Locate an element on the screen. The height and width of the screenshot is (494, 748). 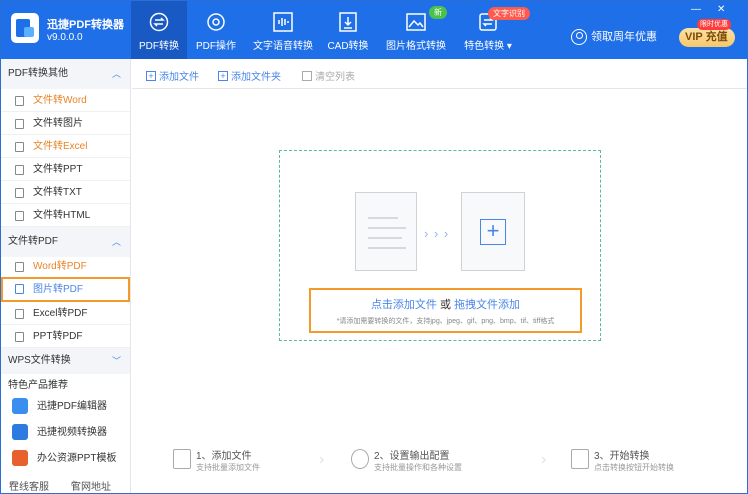
step-title: 2、设置输出配置 is located at coordinates (412, 456).